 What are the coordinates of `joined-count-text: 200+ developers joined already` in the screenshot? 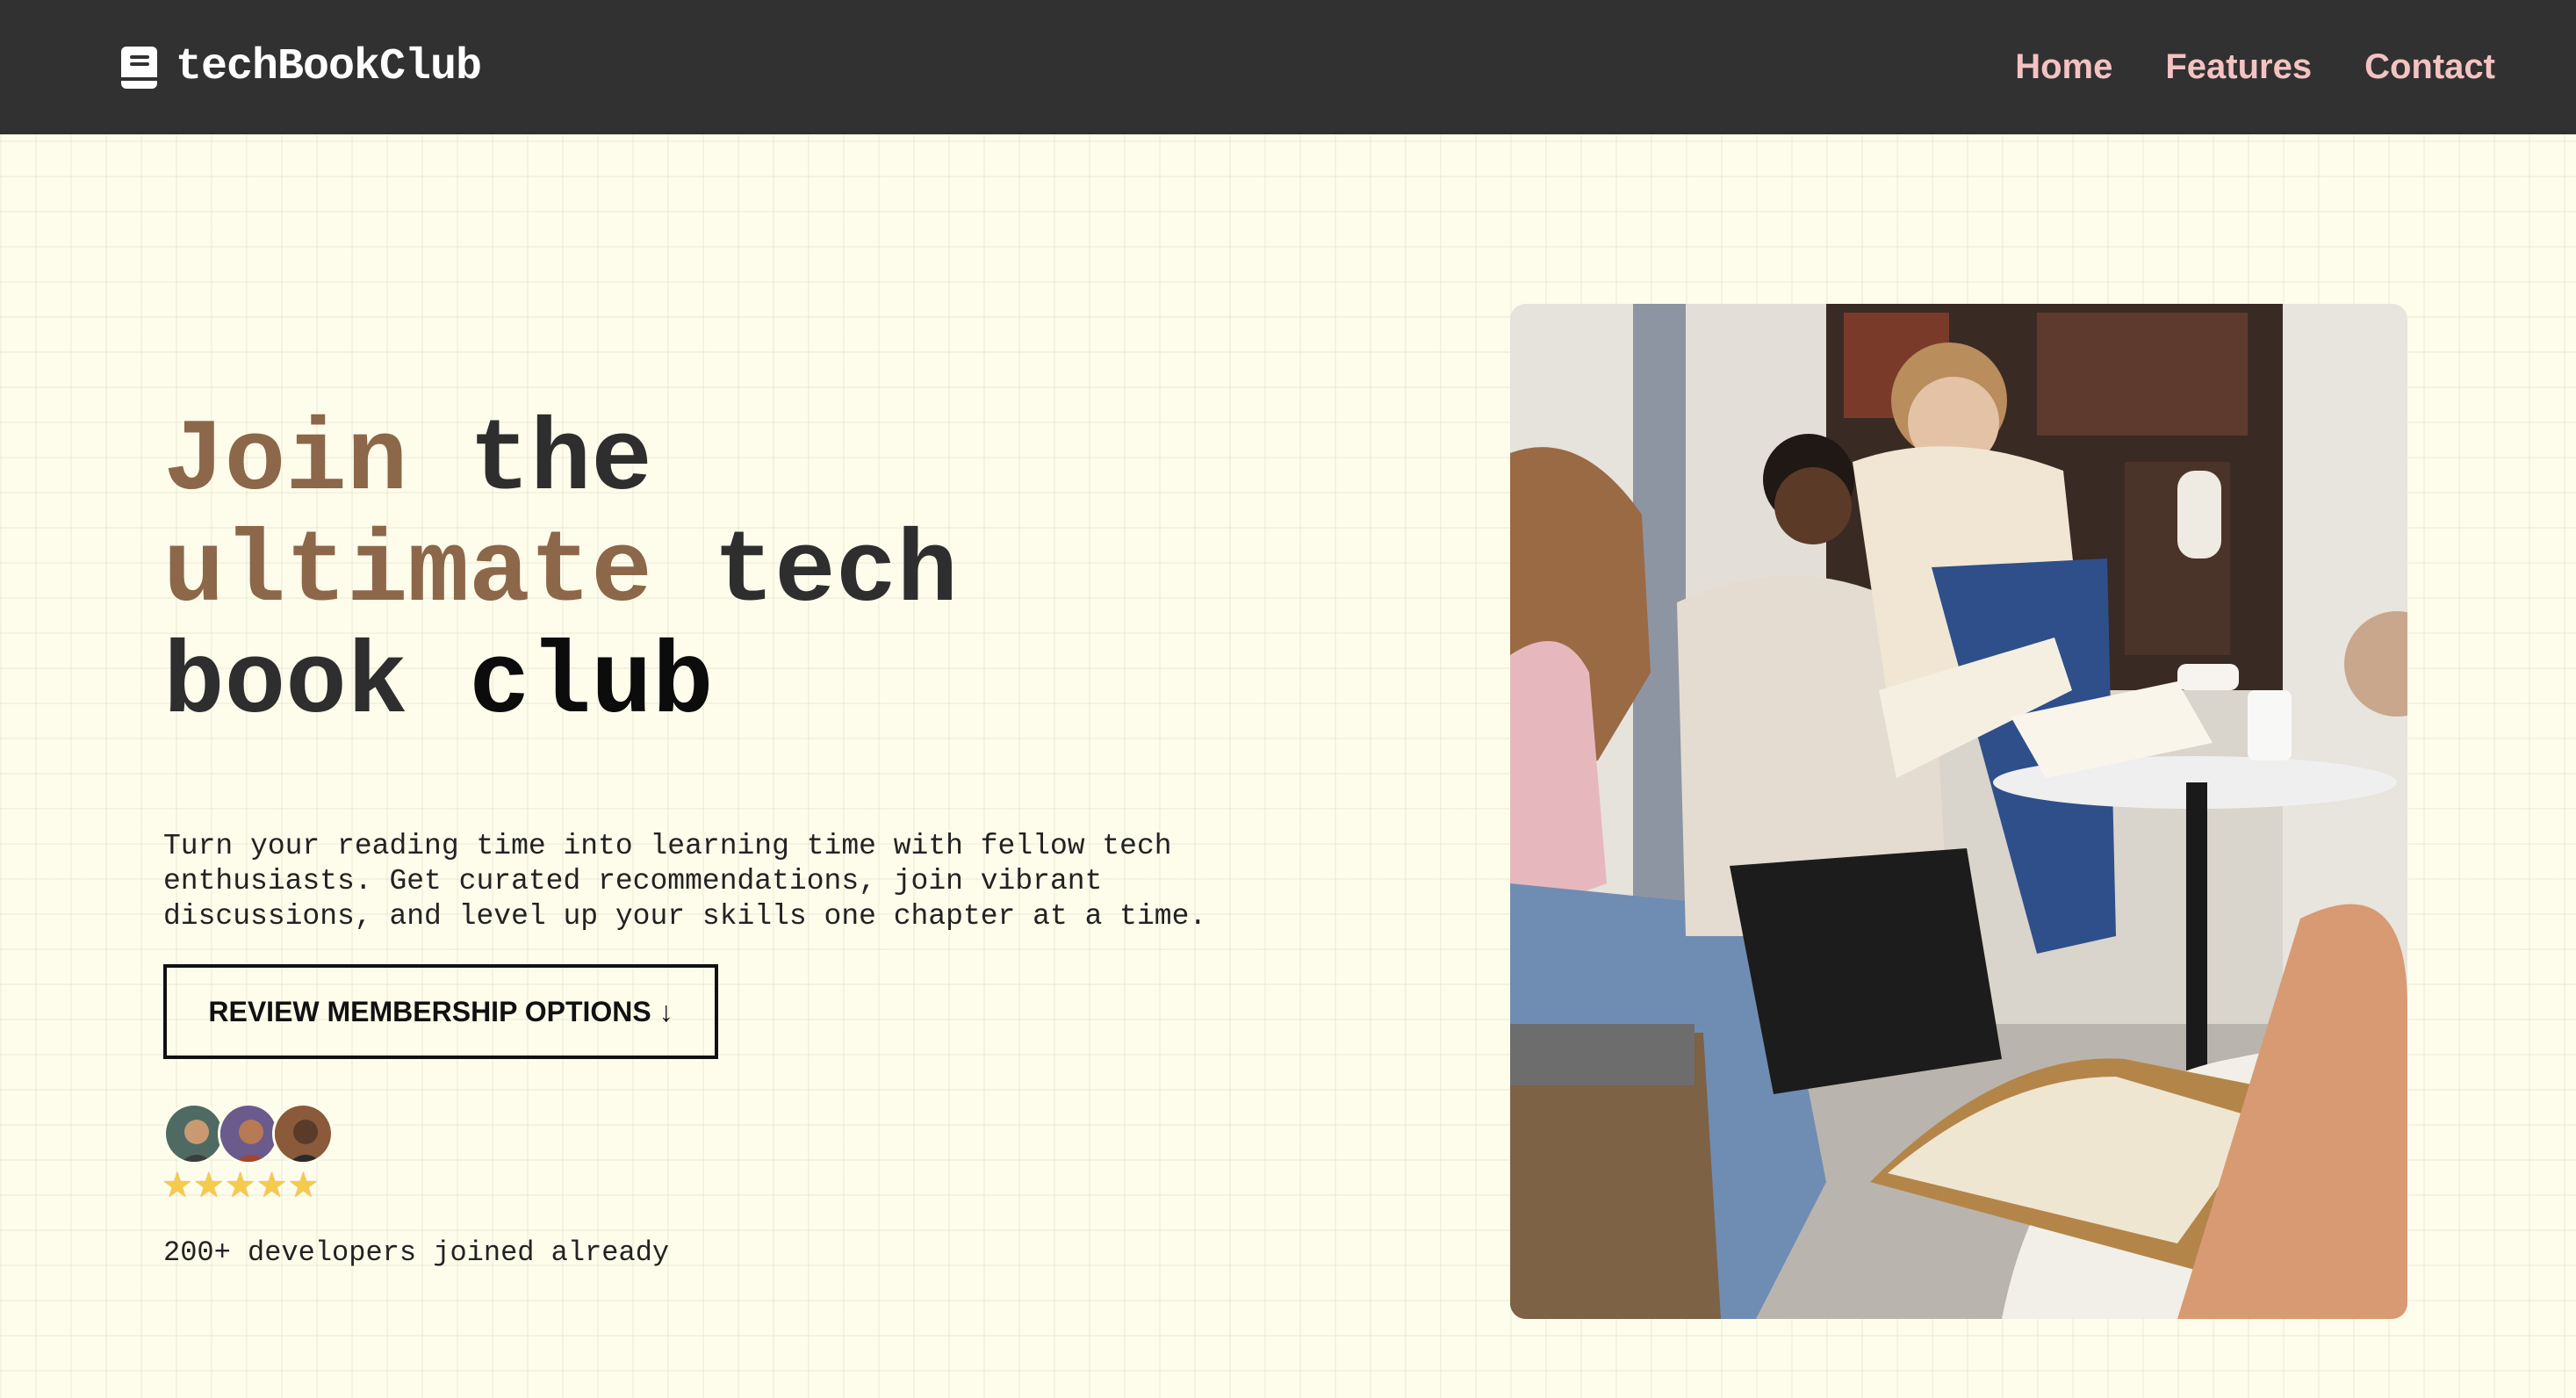 It's located at (416, 1253).